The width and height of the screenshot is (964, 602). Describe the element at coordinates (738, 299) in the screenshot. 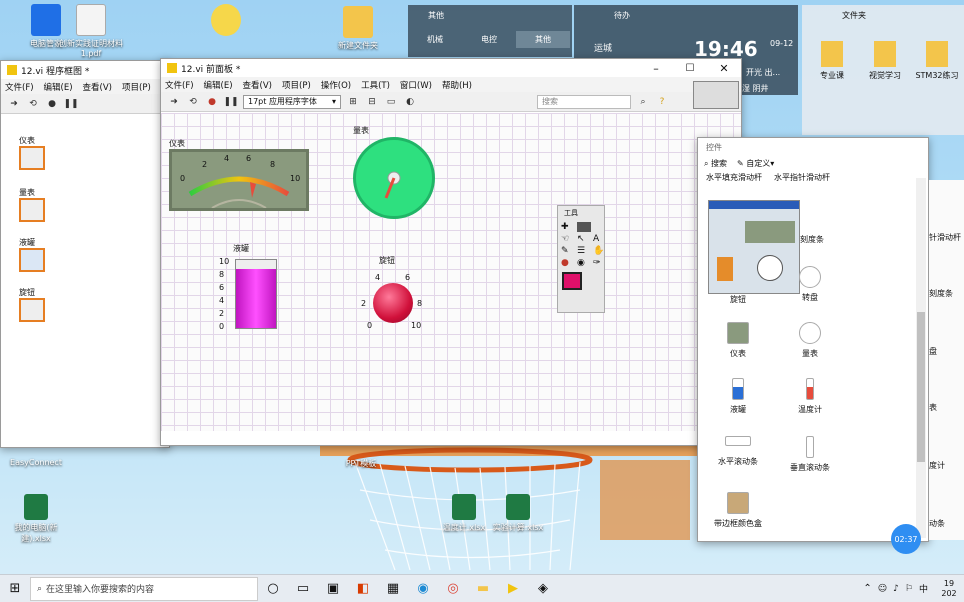

I see `palette-item-knob: 旋钮` at that location.